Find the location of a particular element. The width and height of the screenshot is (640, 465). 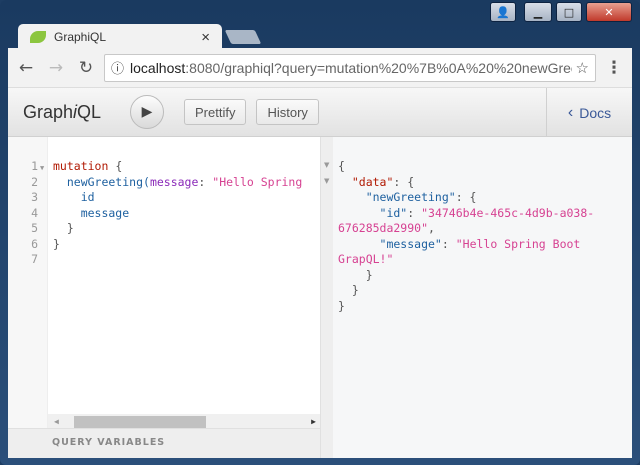

close-window-button: ✕ is located at coordinates (609, 12).